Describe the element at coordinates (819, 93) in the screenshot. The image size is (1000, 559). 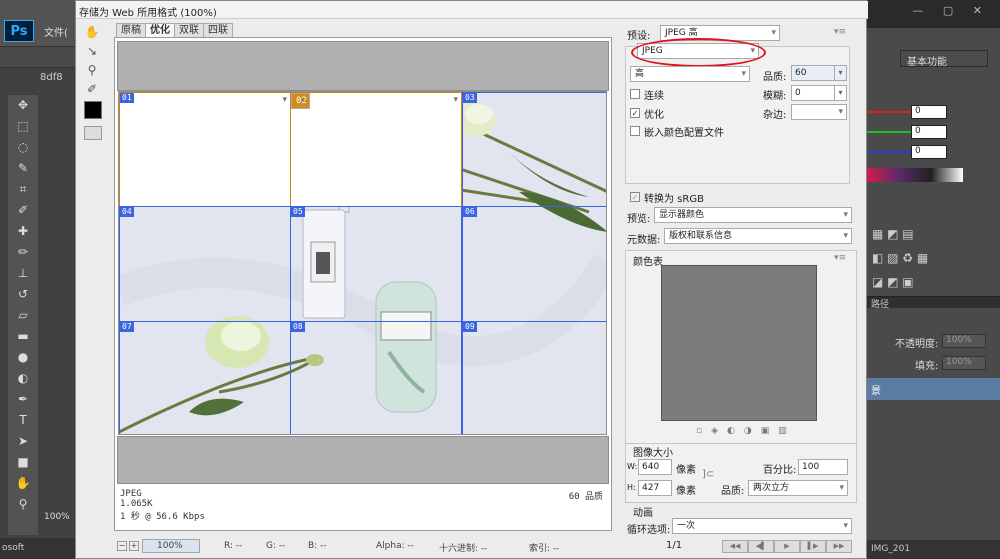
I see `blur-field: 0 ▾` at that location.